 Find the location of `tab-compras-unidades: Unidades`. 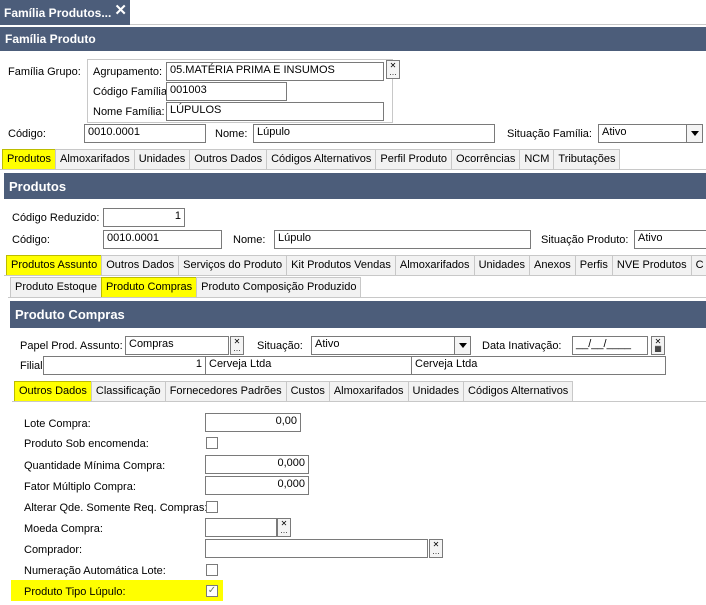

tab-compras-unidades: Unidades is located at coordinates (436, 391).